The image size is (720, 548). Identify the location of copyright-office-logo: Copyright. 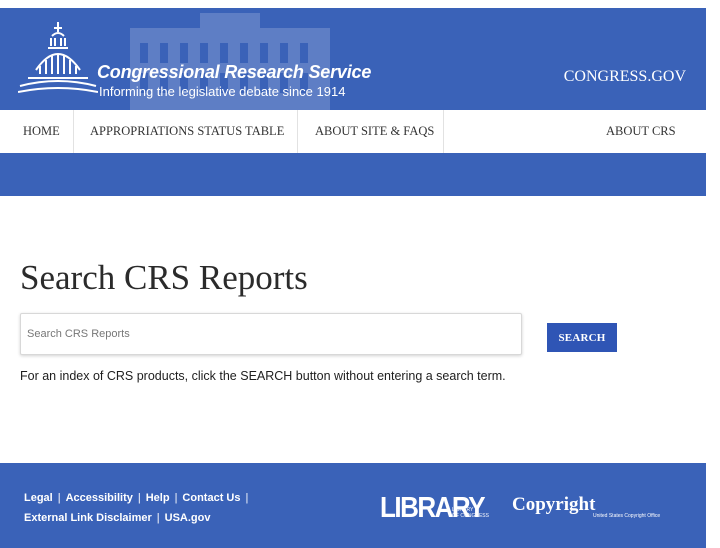
(553, 505).